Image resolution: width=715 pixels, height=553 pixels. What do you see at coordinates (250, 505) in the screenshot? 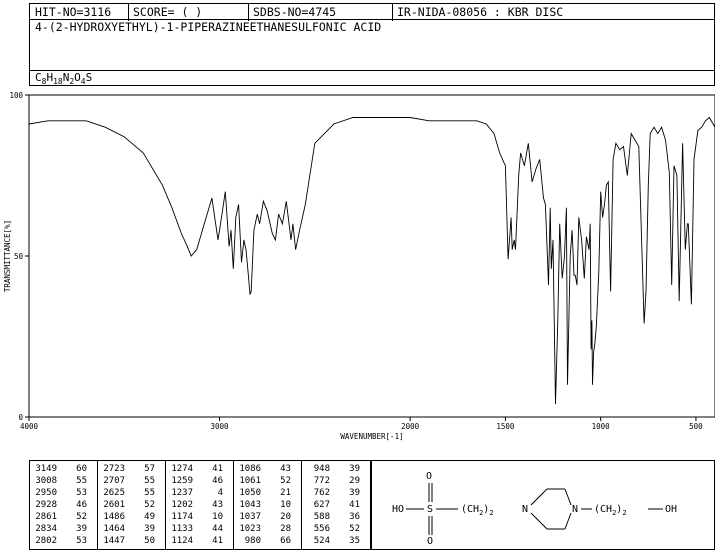
I see `peak-wavenumber: 1043` at bounding box center [250, 505].